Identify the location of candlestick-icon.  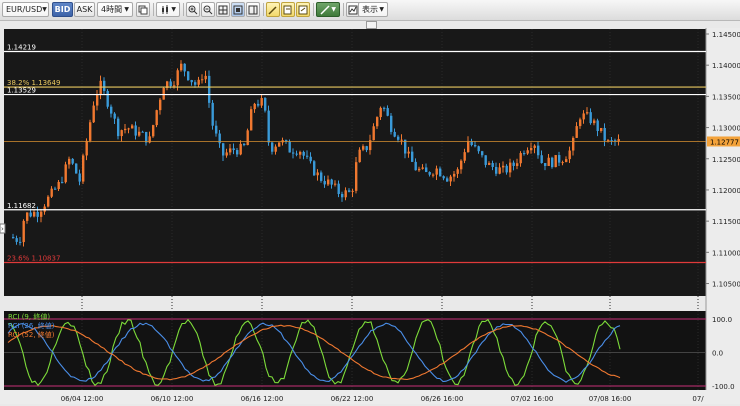
(165, 9).